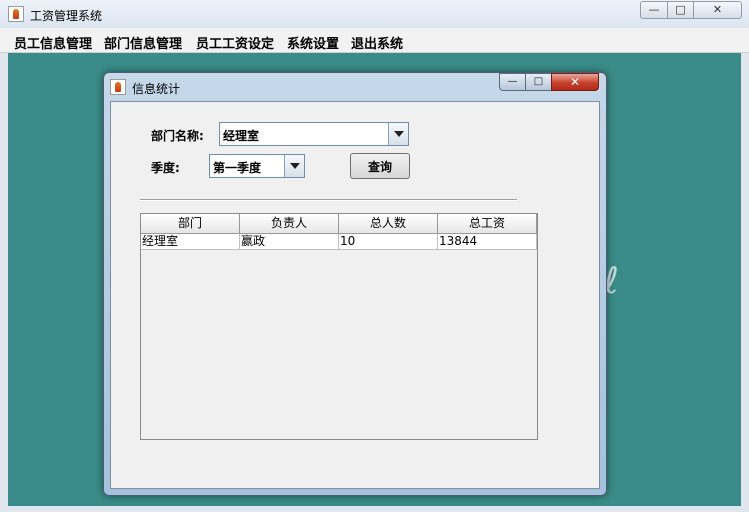 The image size is (749, 512). Describe the element at coordinates (538, 82) in the screenshot. I see `dialog-maximize-button: □` at that location.